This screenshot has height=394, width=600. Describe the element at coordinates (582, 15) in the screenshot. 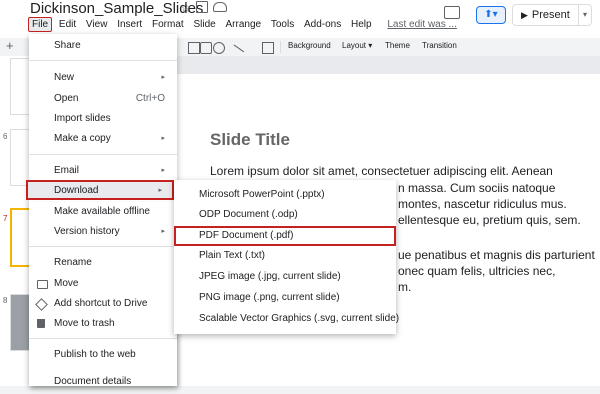

I see `chevron-down-icon: ▾` at that location.